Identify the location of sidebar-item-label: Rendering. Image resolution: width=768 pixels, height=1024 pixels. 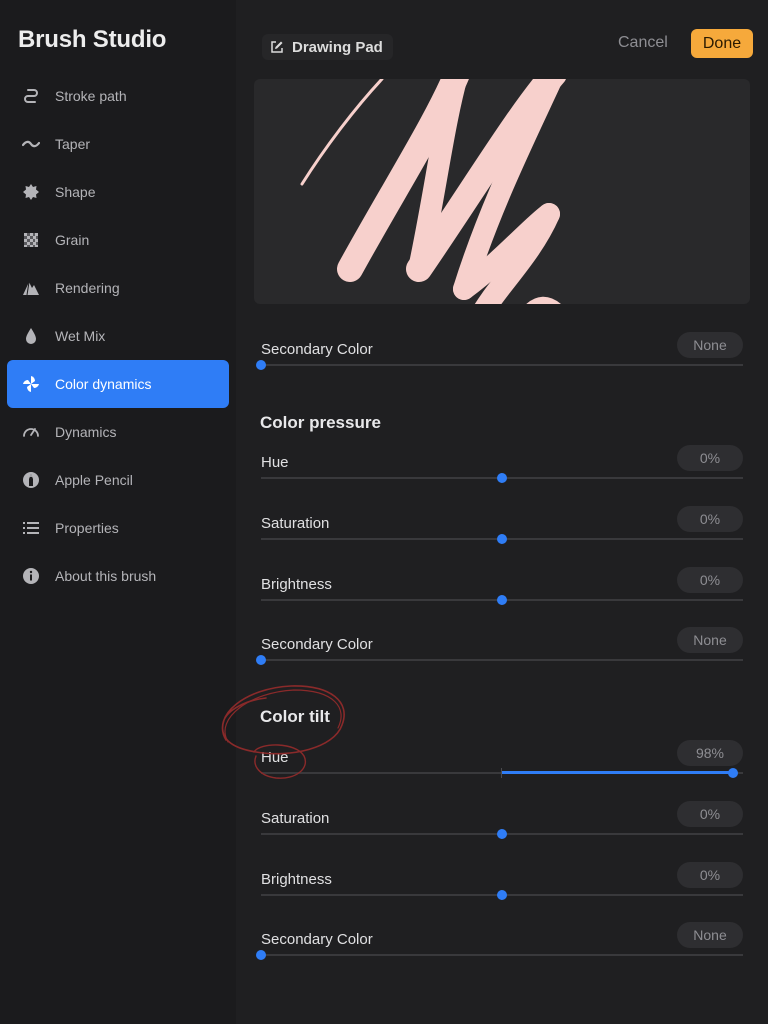
(87, 288).